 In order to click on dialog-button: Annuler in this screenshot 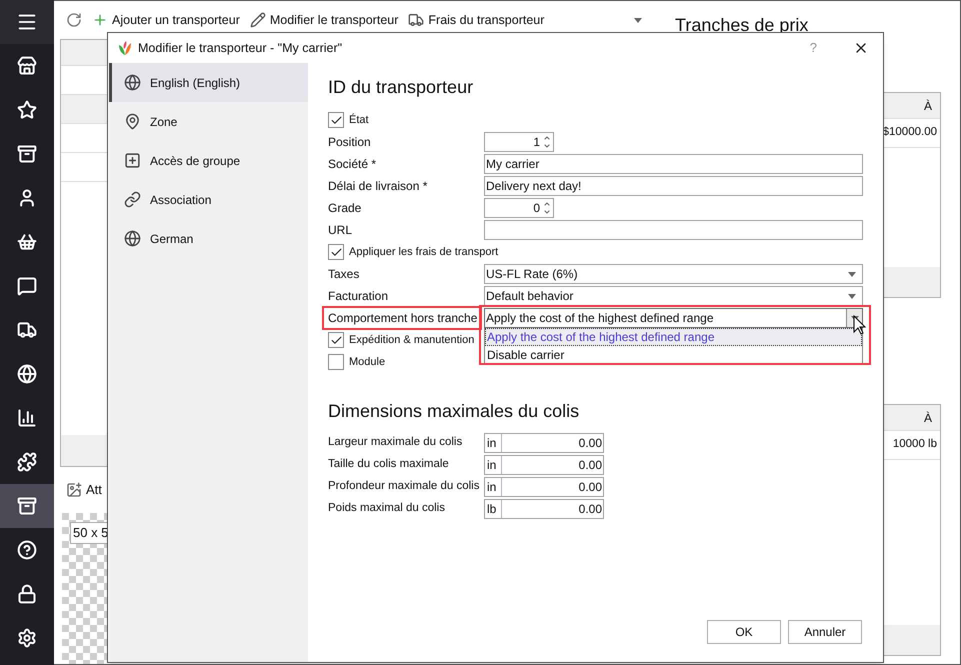, I will do `click(825, 632)`.